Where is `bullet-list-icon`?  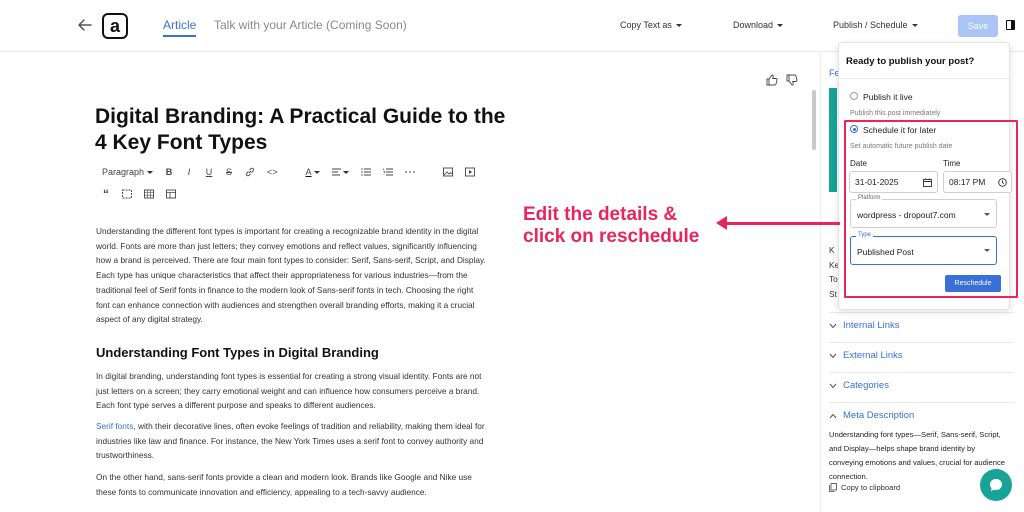
bullet-list-icon is located at coordinates (365, 172).